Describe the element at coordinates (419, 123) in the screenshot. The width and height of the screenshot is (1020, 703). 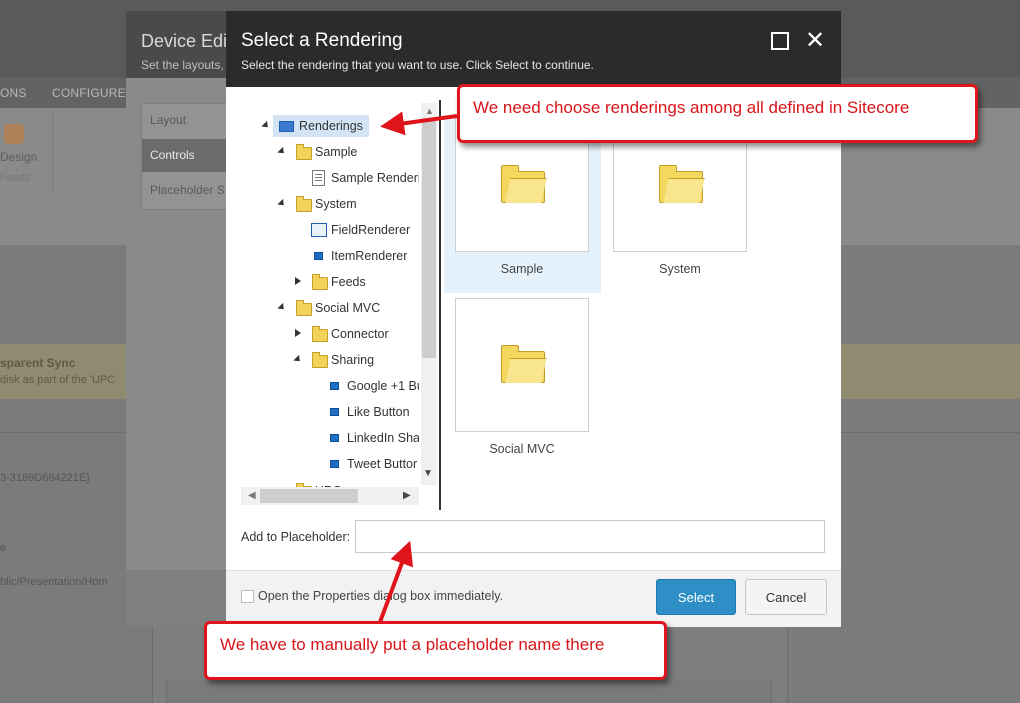
I see `annotation-arrow-top` at that location.